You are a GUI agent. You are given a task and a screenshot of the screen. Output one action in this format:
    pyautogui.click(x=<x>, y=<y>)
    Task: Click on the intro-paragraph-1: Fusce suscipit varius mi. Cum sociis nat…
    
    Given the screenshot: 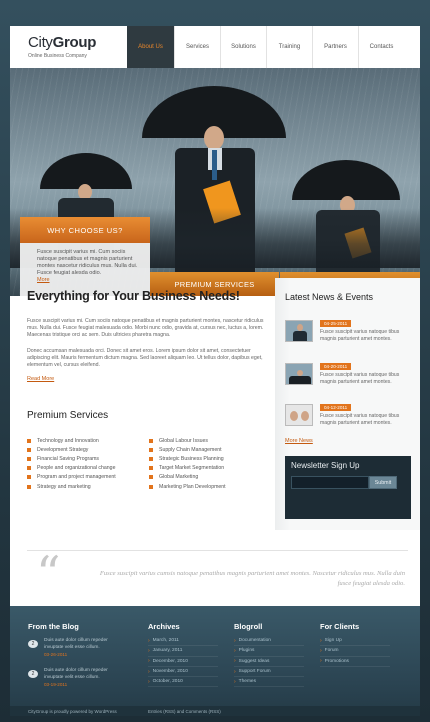 What is the action you would take?
    pyautogui.click(x=145, y=328)
    